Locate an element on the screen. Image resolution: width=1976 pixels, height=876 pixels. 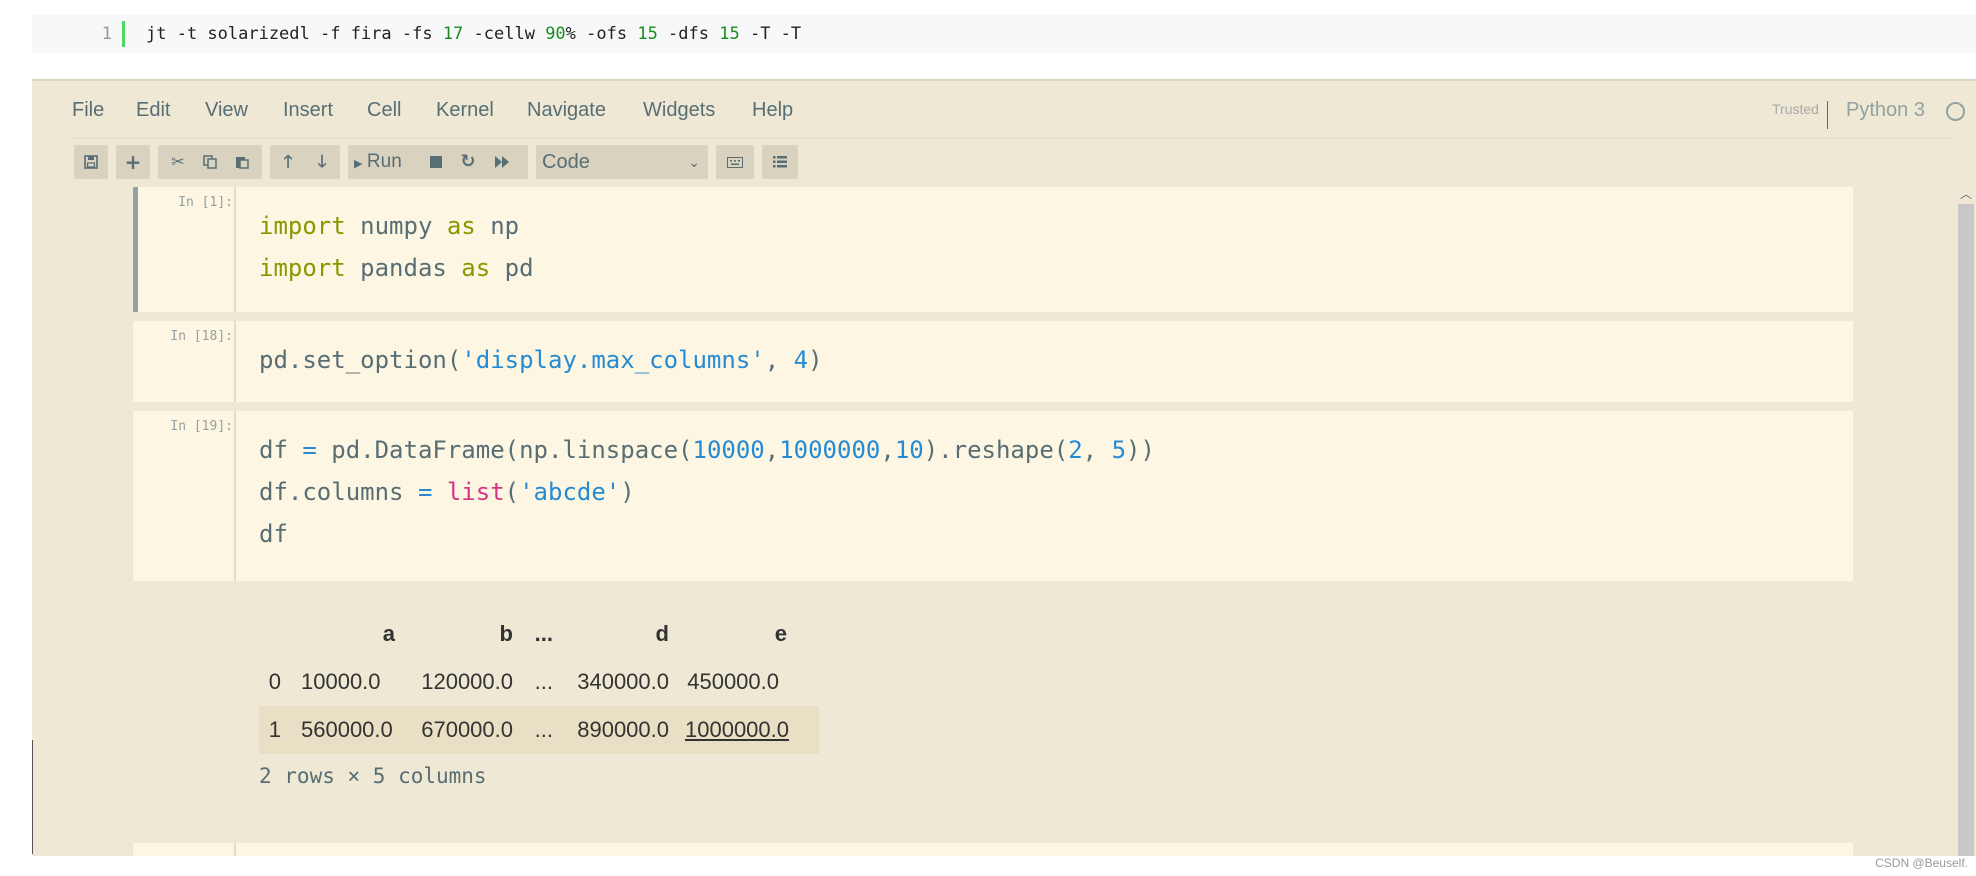
code-token: pandas is located at coordinates (403, 268).